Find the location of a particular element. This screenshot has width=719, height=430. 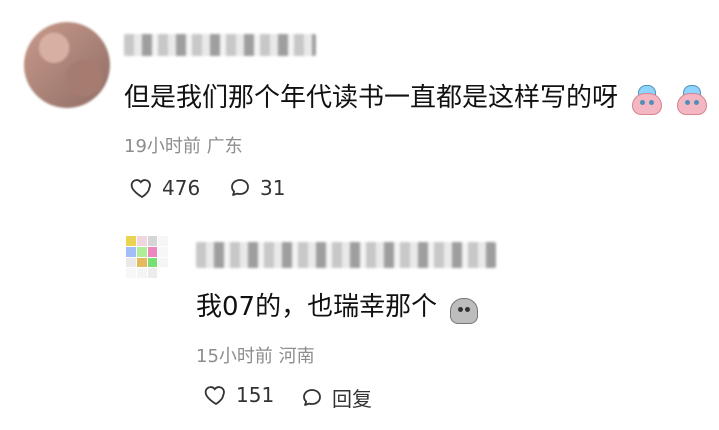

comment-text: 但是我们那个年代读书一直都是这样写的呀 is located at coordinates (415, 96).